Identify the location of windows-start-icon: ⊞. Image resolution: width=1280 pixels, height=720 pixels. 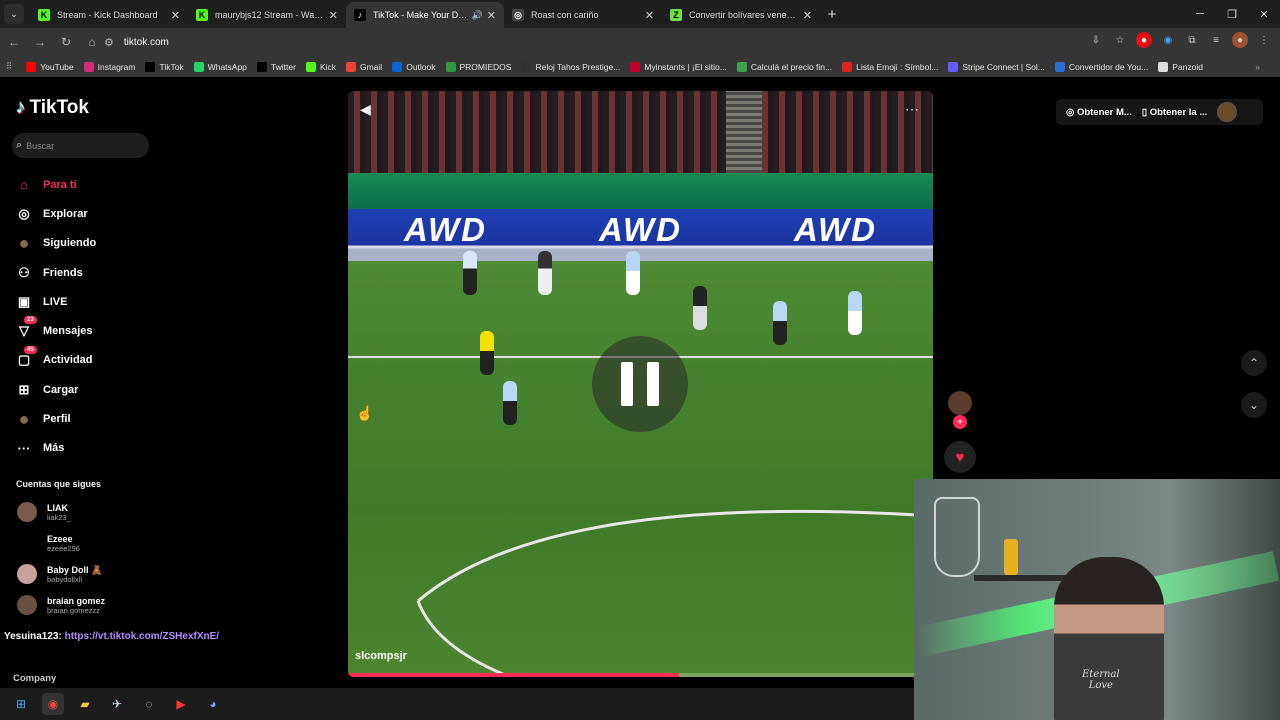
(21, 704).